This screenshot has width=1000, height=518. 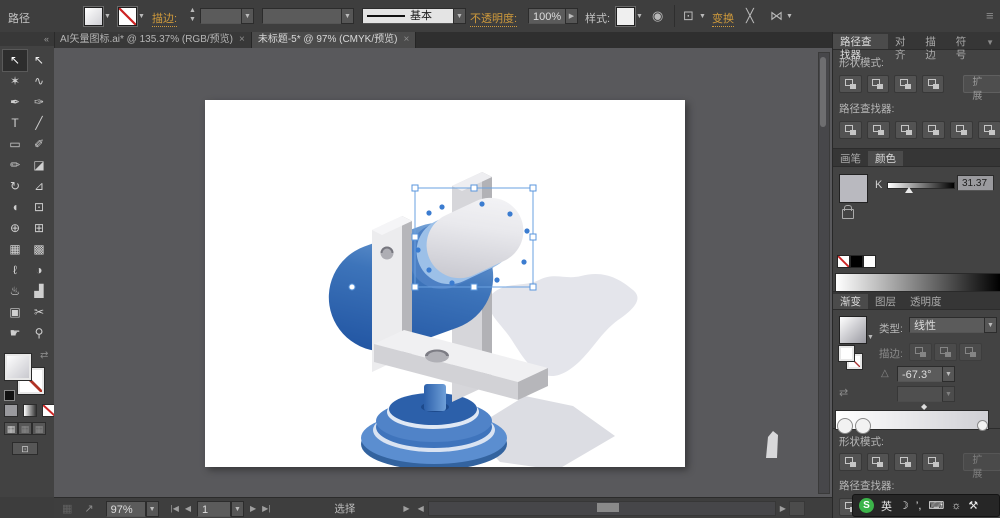 What do you see at coordinates (127, 16) in the screenshot?
I see `stroke-color-swatch` at bounding box center [127, 16].